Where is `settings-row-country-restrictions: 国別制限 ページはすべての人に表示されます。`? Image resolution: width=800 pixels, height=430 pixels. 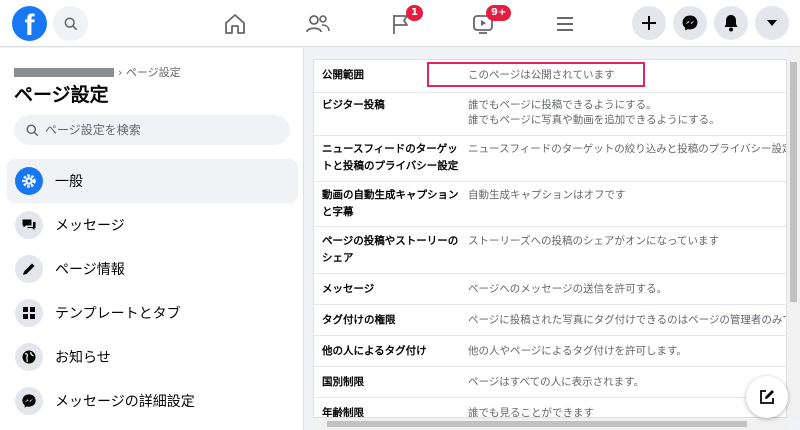 settings-row-country-restrictions: 国別制限 ページはすべての人に表示されます。 is located at coordinates (550, 382).